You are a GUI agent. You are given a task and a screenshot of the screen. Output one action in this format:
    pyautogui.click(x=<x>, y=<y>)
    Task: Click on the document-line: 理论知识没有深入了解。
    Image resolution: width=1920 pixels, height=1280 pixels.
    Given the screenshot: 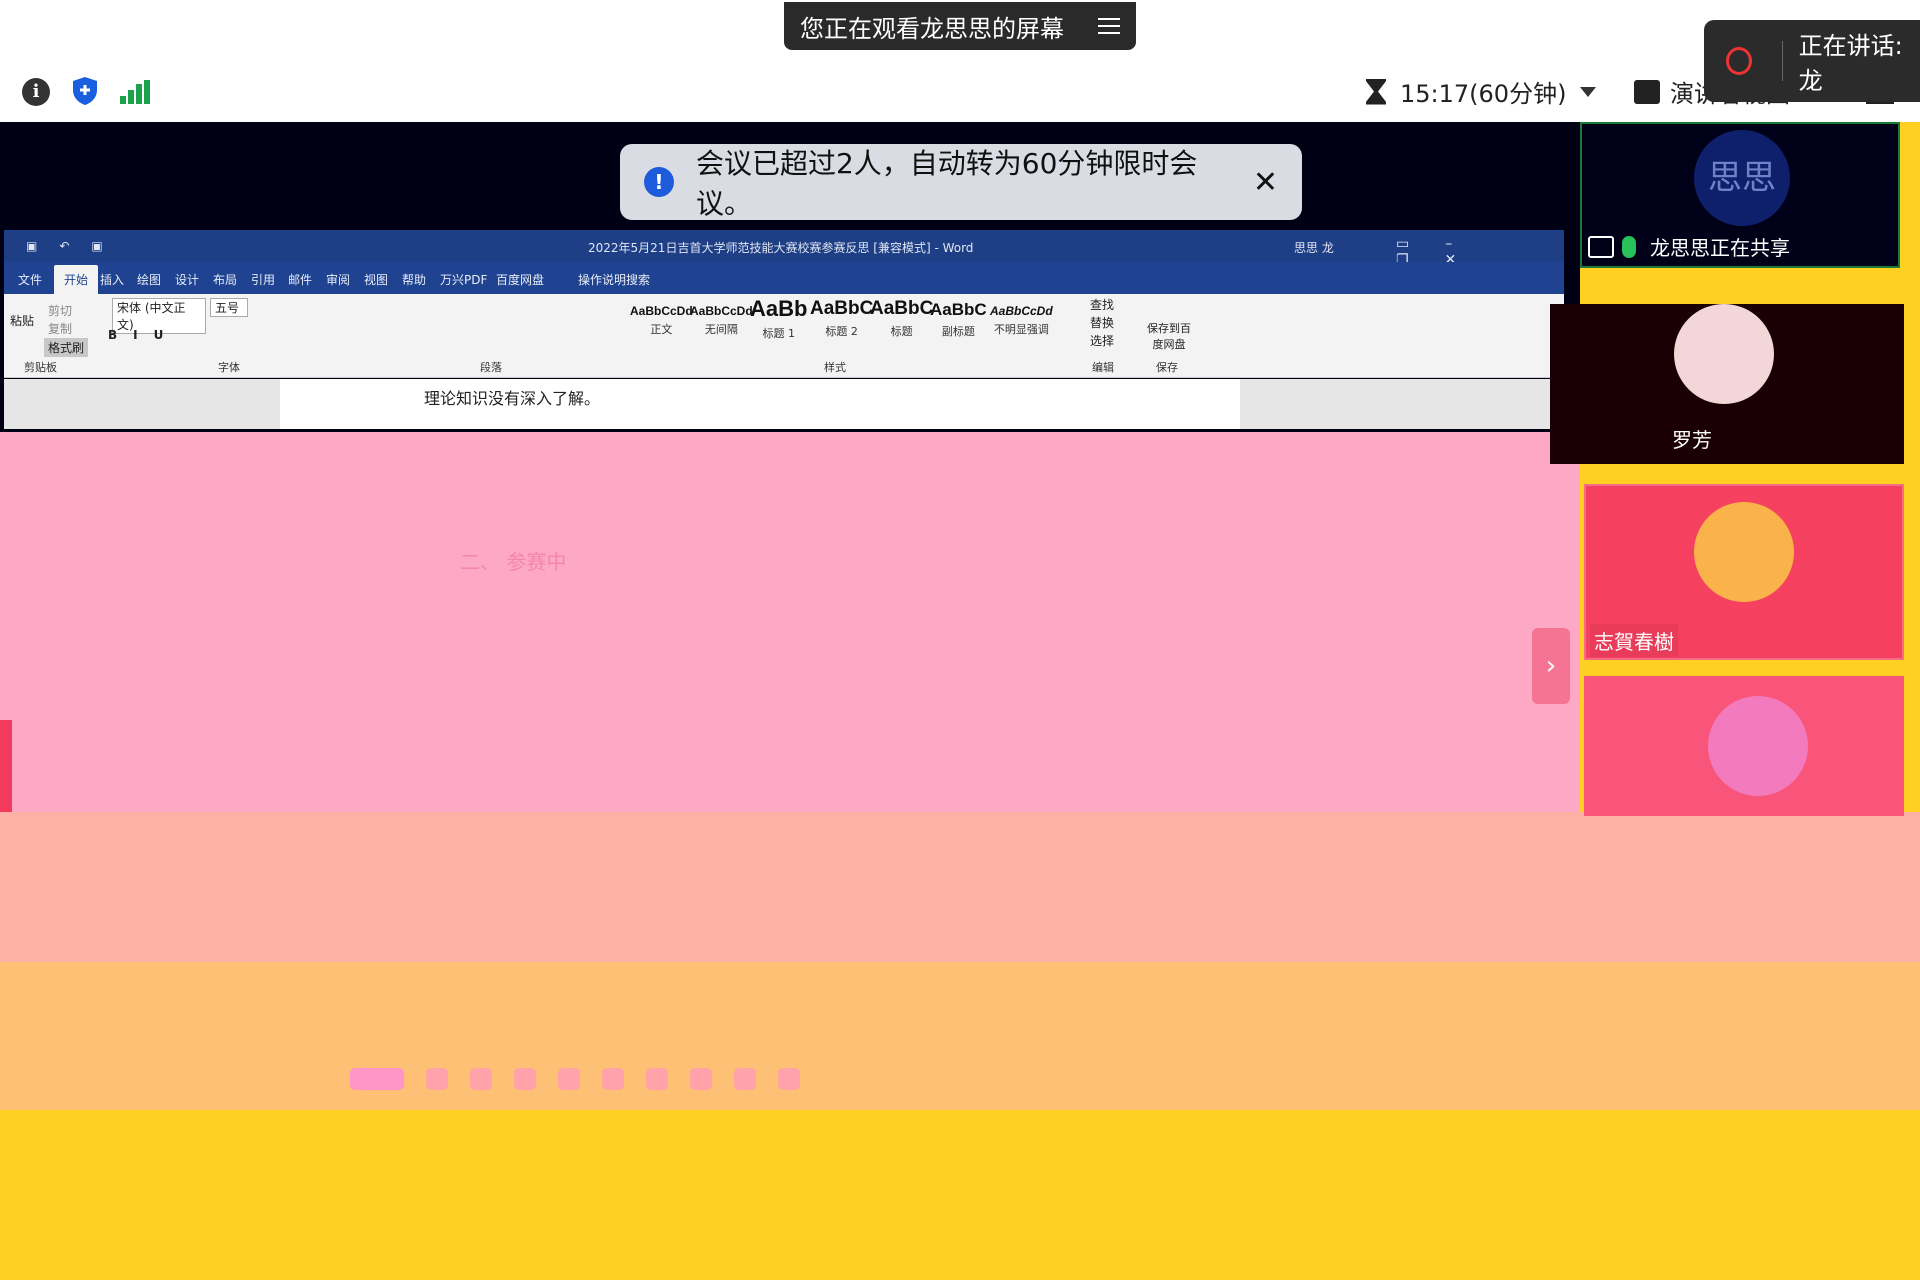 What is the action you would take?
    pyautogui.click(x=512, y=398)
    